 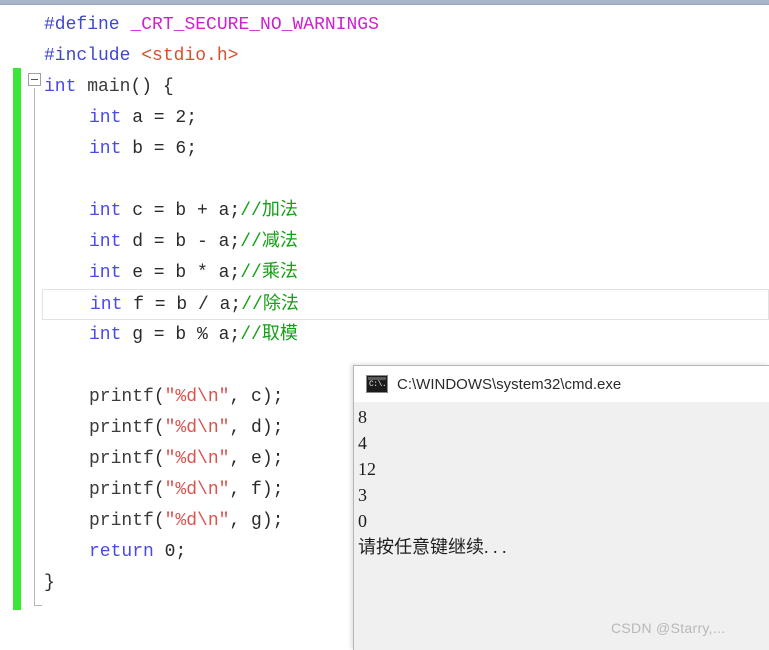 I want to click on code-token: //乘法, so click(x=269, y=273).